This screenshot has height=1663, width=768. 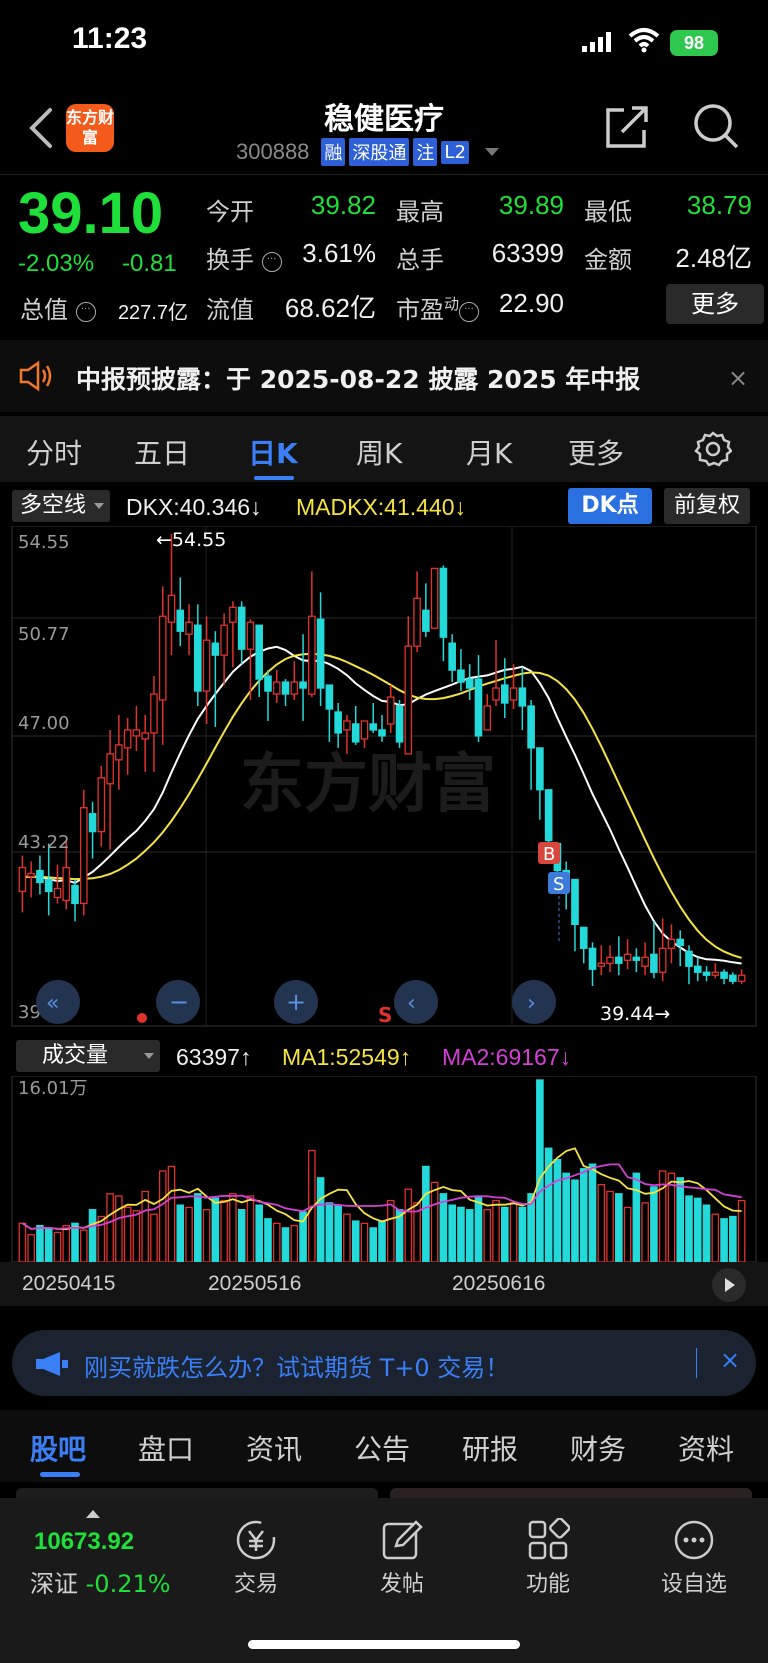 What do you see at coordinates (273, 452) in the screenshot?
I see `tab-daily-k: 日K` at bounding box center [273, 452].